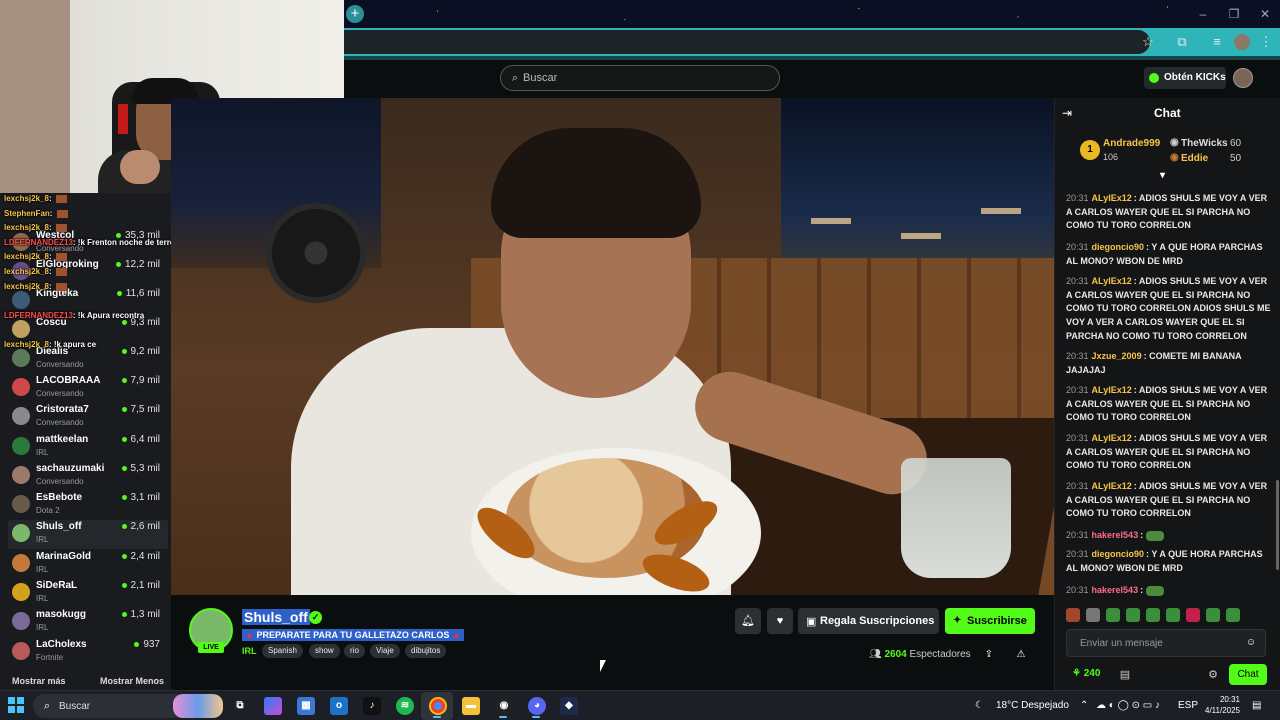 Image resolution: width=1280 pixels, height=720 pixels. I want to click on bookmark-star-icon: ☆, so click(1148, 42).